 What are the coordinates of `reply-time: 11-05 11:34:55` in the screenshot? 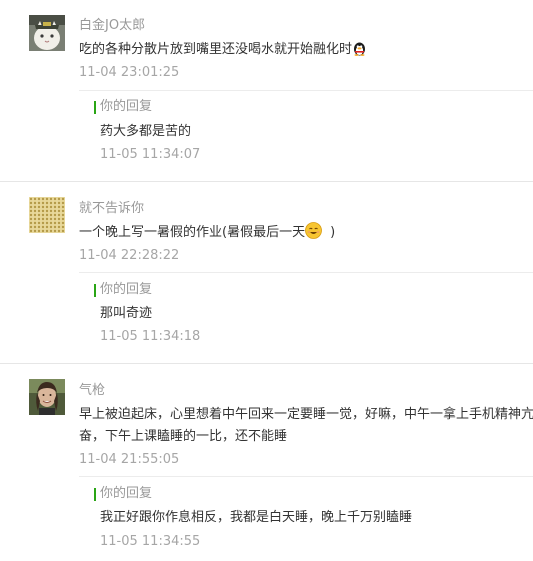 It's located at (150, 541).